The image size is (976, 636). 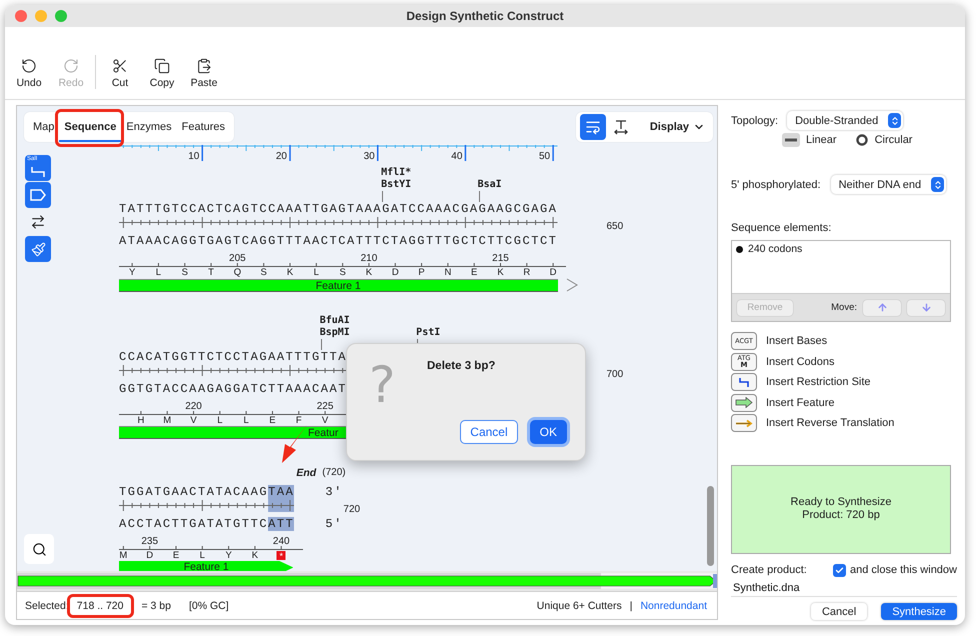 I want to click on status-label: Selected:, so click(x=47, y=606).